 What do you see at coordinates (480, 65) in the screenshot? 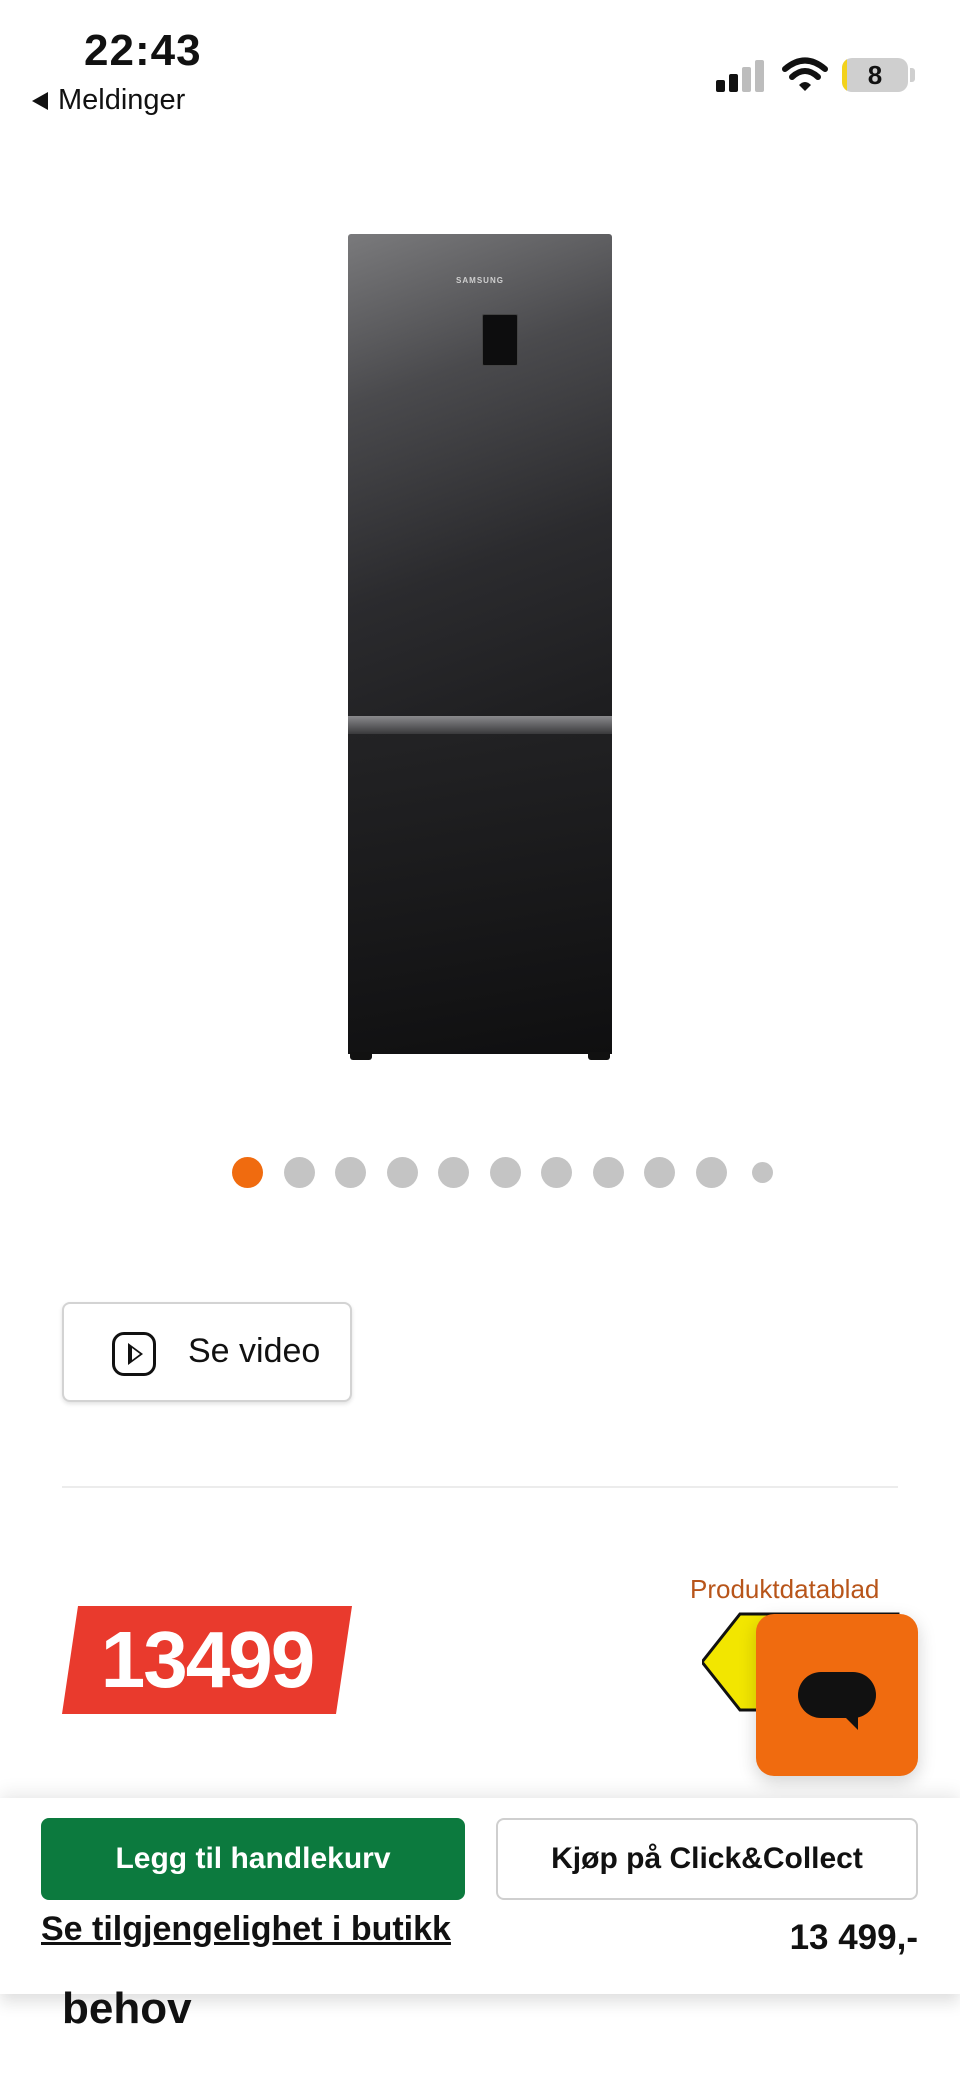
I see `status-bar: 22:43 Meldinger 8` at bounding box center [480, 65].